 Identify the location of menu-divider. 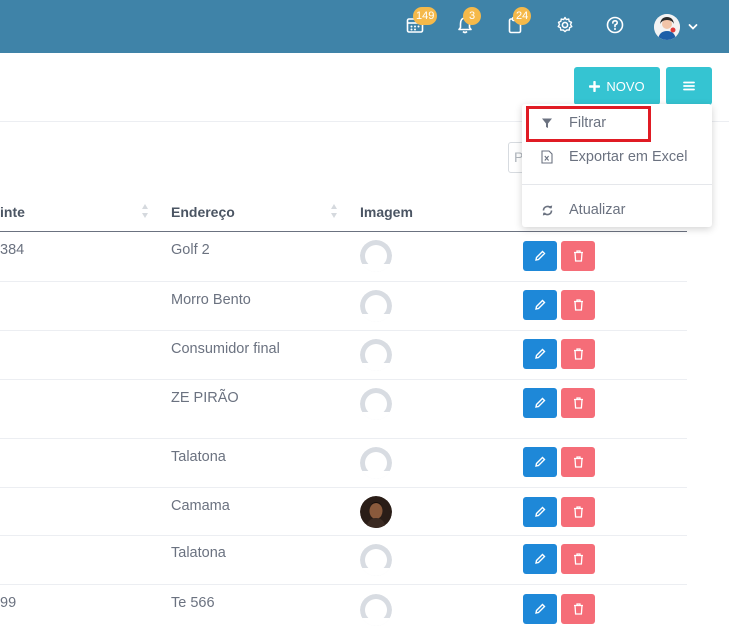
(617, 184).